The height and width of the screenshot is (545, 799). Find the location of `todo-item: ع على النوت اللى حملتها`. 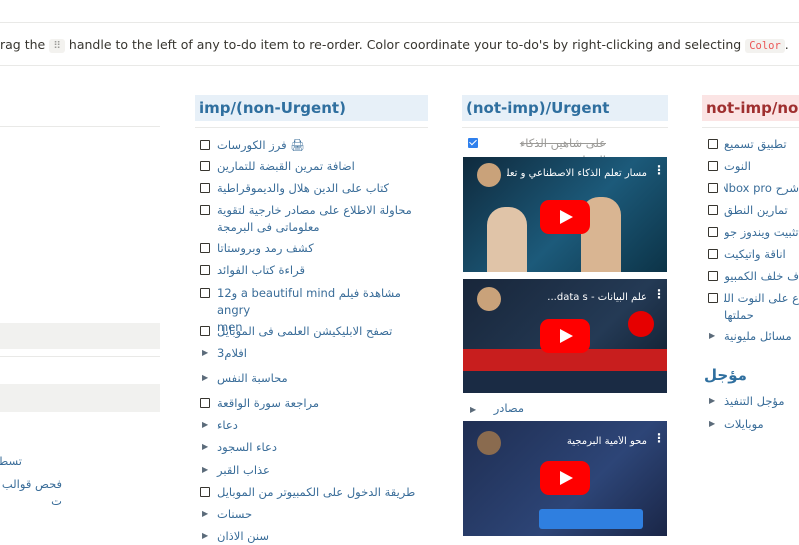

todo-item: ع على النوت اللى حملتها is located at coordinates (761, 307).